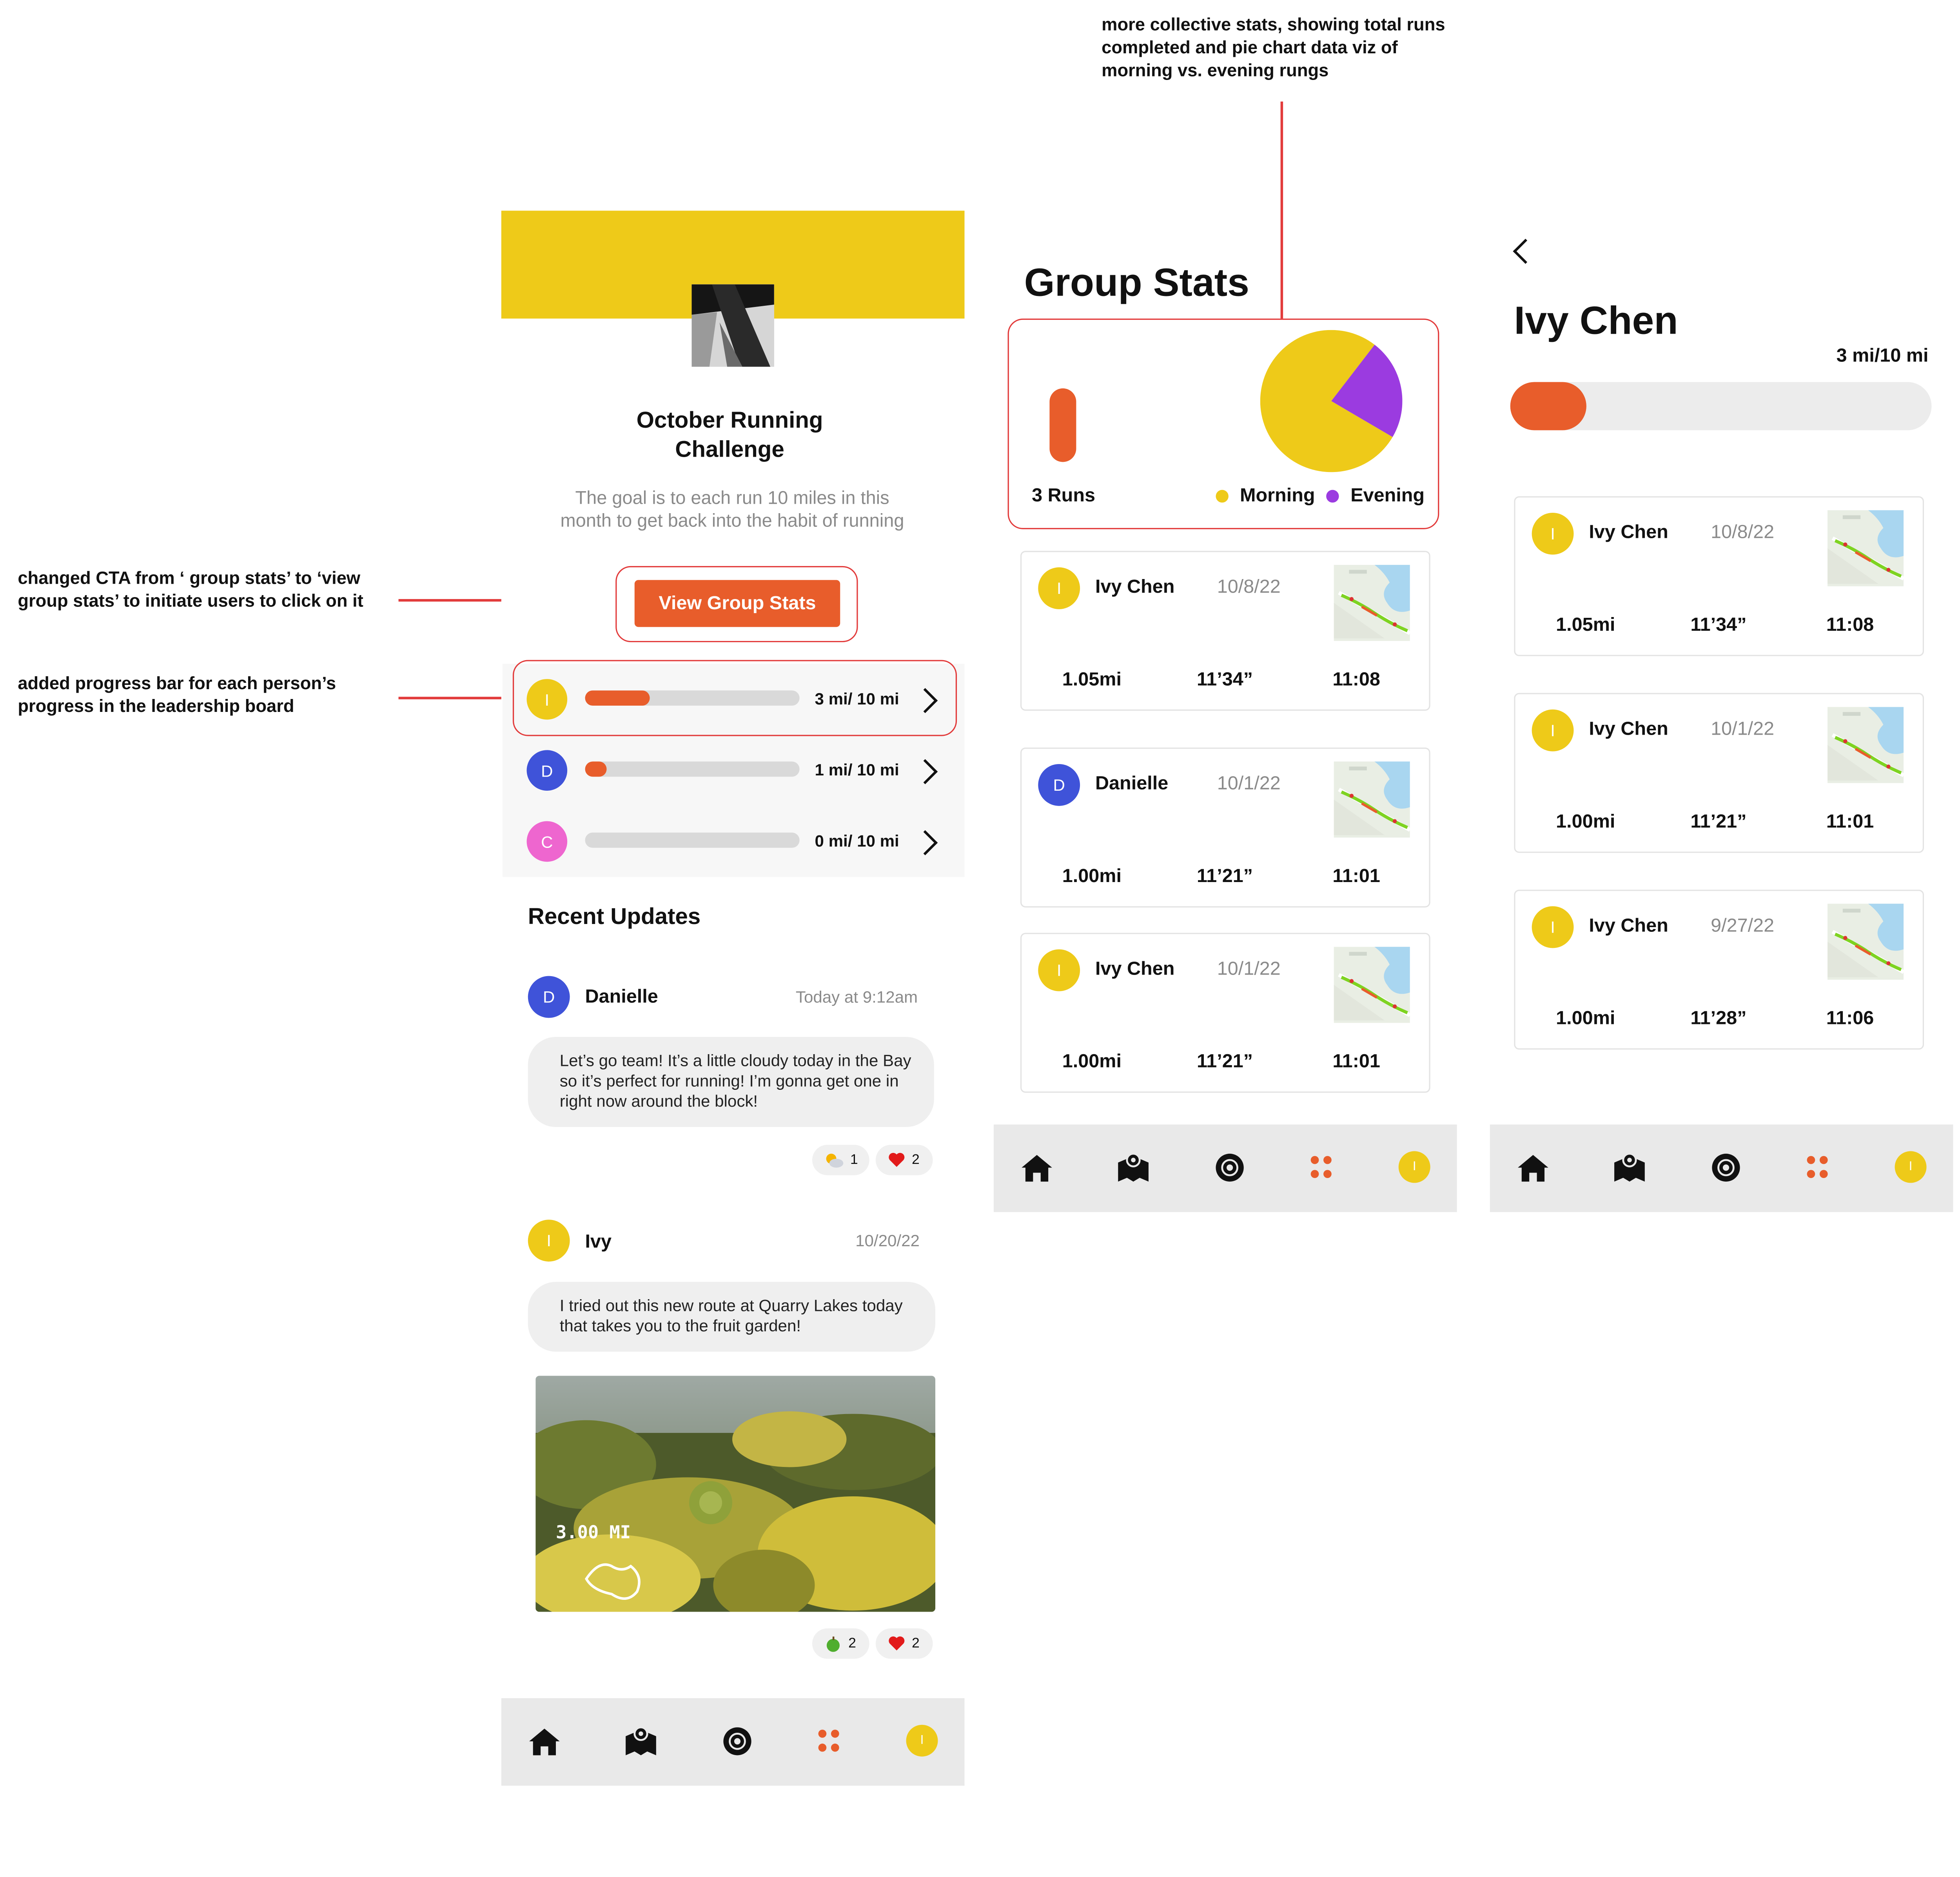 The image size is (1960, 1877). I want to click on leaderboard-row: C 0 mi/ 10 mi, so click(734, 841).